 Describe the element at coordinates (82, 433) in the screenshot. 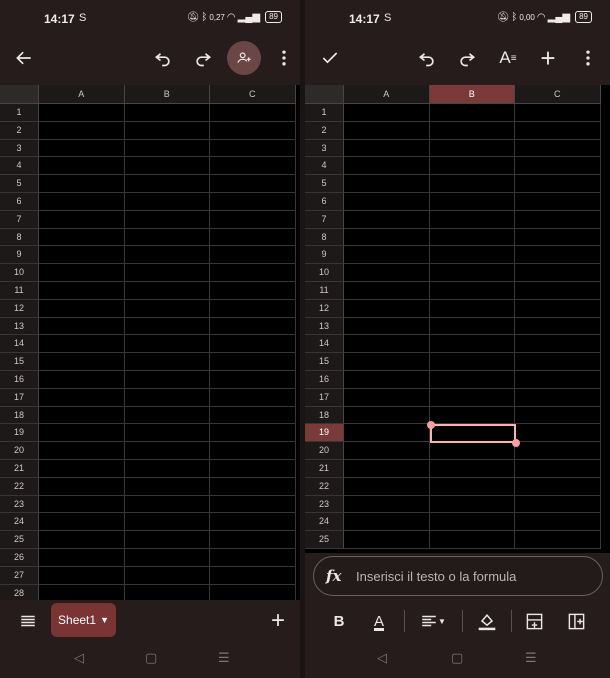

I see `cell-a19` at that location.